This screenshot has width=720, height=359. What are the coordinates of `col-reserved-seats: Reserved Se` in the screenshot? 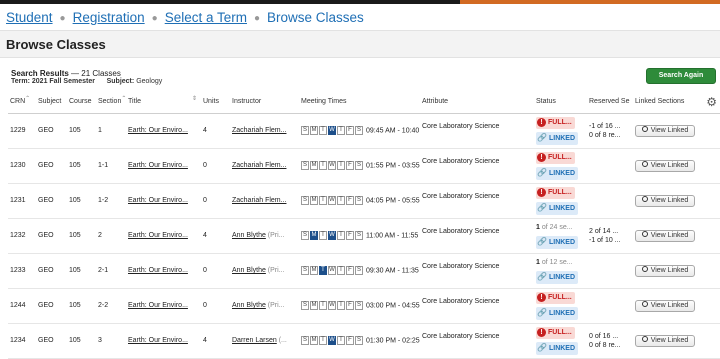 It's located at (610, 102).